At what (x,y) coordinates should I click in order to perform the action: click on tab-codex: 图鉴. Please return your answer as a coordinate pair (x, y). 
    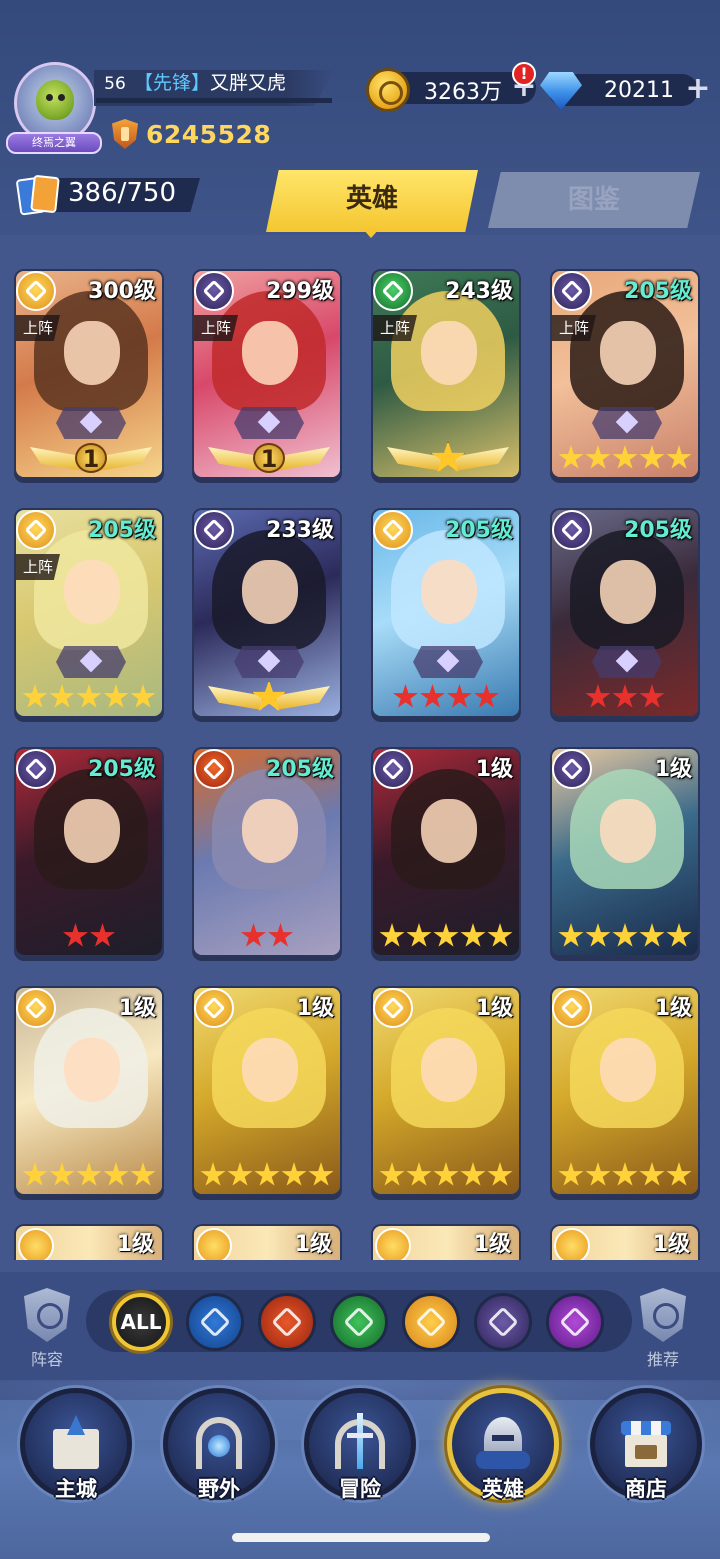
    Looking at the image, I should click on (594, 200).